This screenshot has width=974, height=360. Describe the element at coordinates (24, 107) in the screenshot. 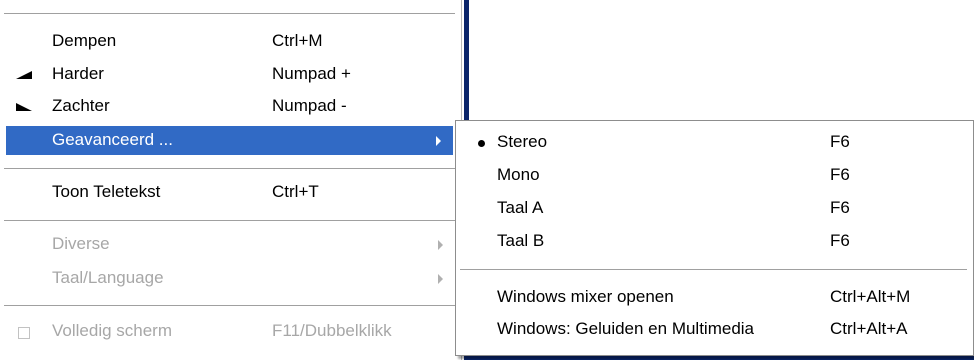

I see `volume-down-icon` at that location.